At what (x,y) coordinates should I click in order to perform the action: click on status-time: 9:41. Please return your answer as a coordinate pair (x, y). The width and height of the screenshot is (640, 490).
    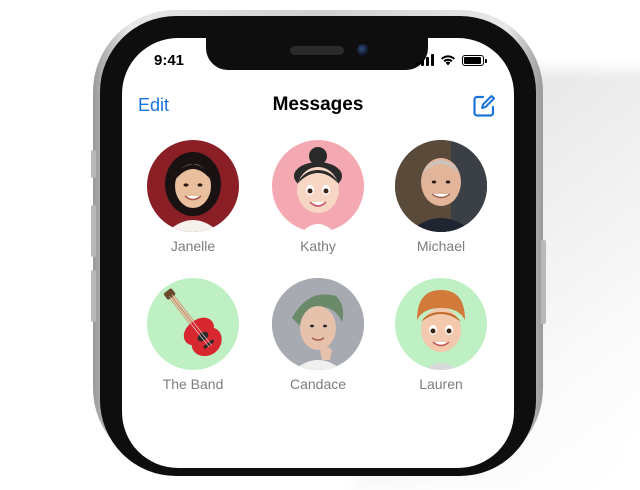
    Looking at the image, I should click on (169, 60).